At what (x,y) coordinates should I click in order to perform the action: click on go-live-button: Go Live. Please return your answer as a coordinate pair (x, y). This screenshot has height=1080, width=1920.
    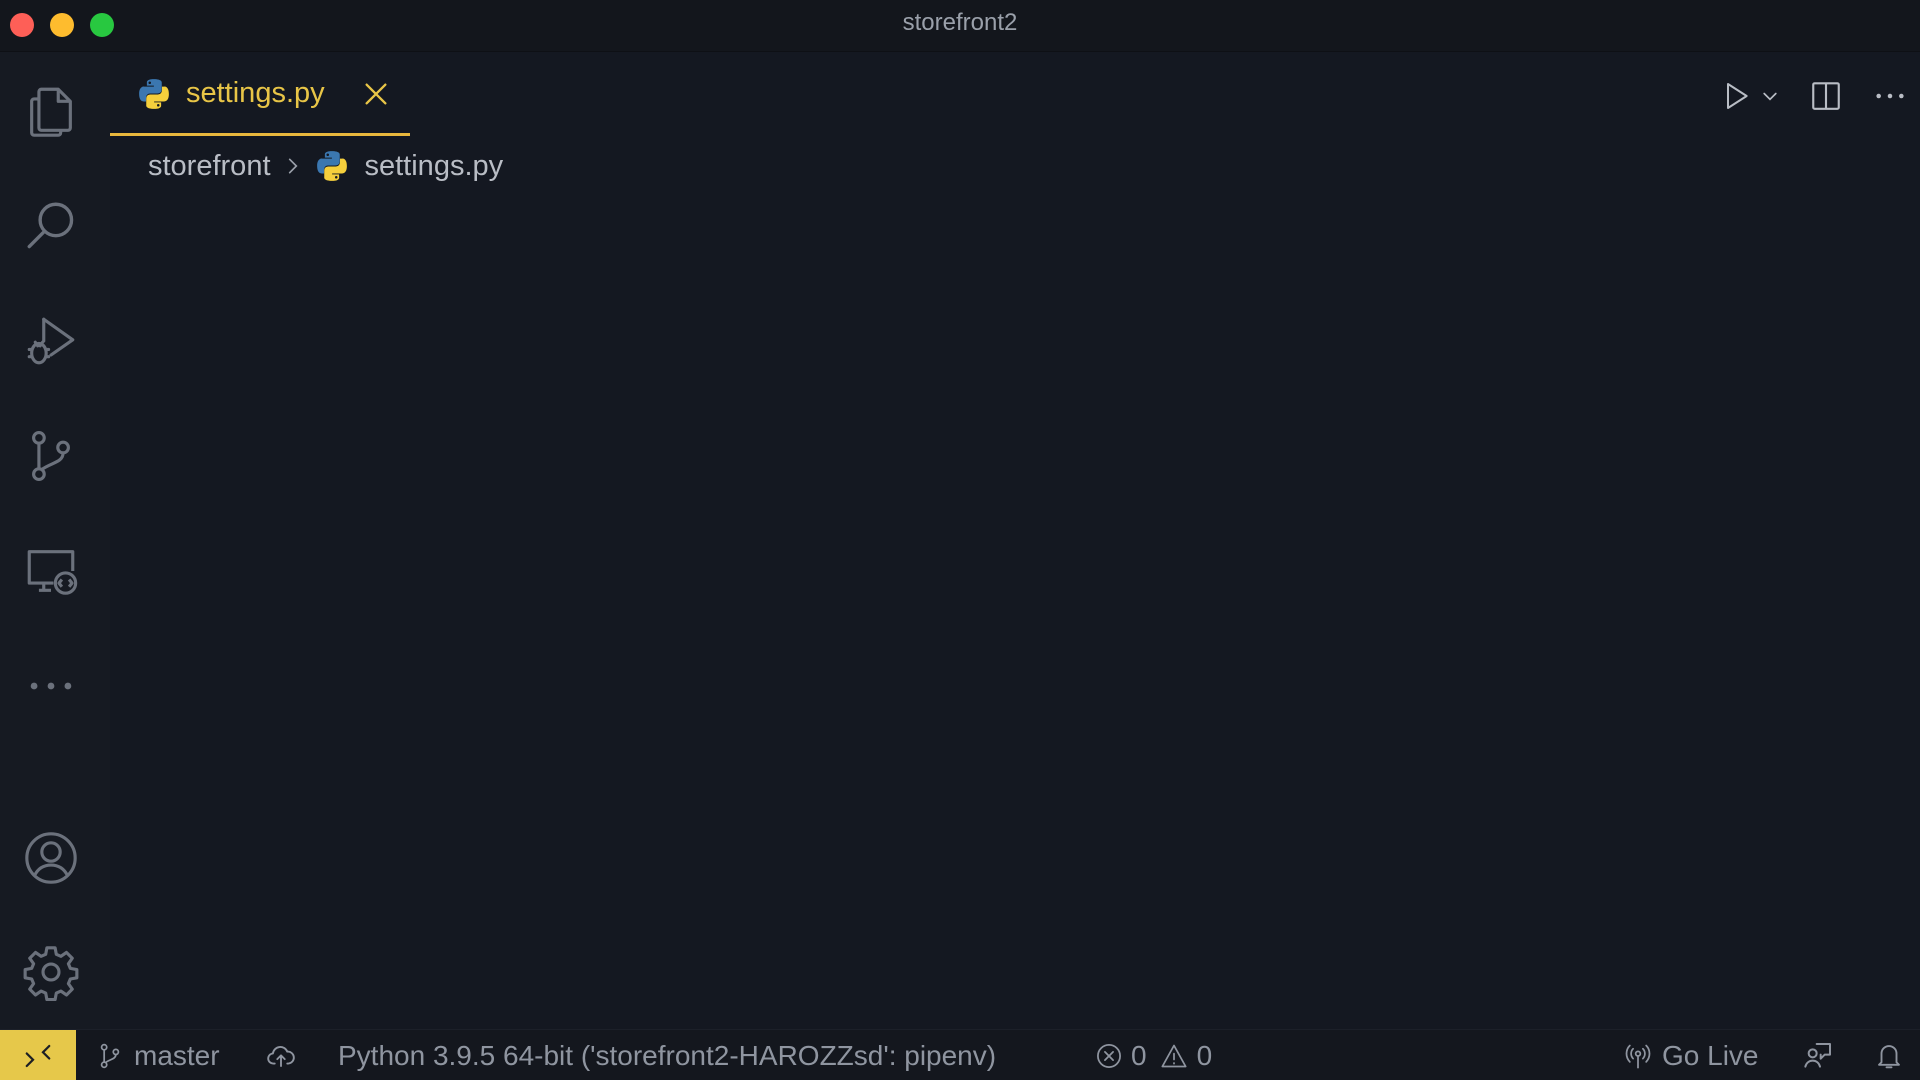
    Looking at the image, I should click on (1691, 1055).